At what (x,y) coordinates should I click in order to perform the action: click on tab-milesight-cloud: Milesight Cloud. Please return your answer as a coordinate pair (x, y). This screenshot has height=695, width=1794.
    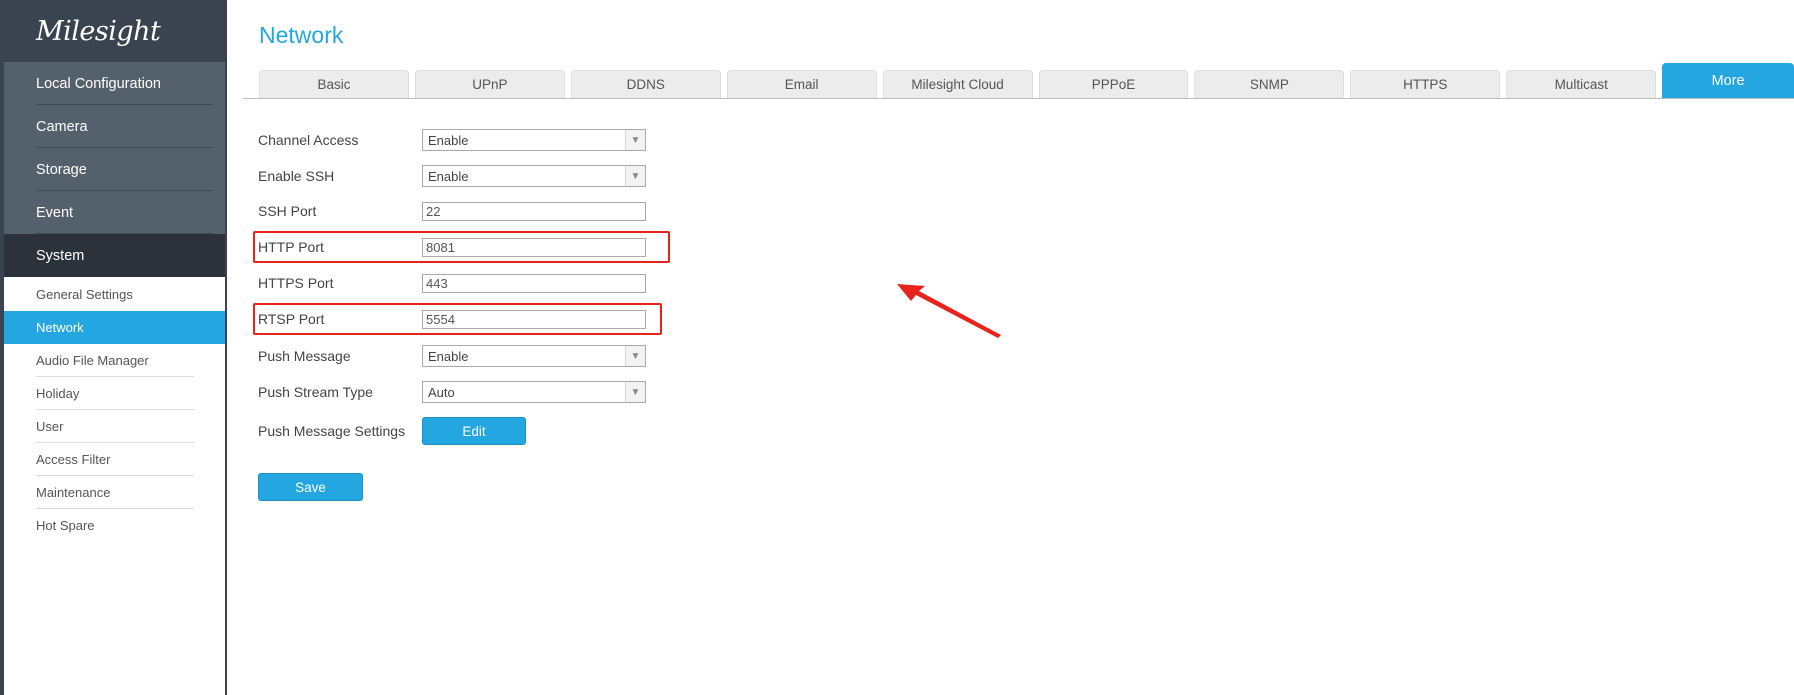
    Looking at the image, I should click on (957, 84).